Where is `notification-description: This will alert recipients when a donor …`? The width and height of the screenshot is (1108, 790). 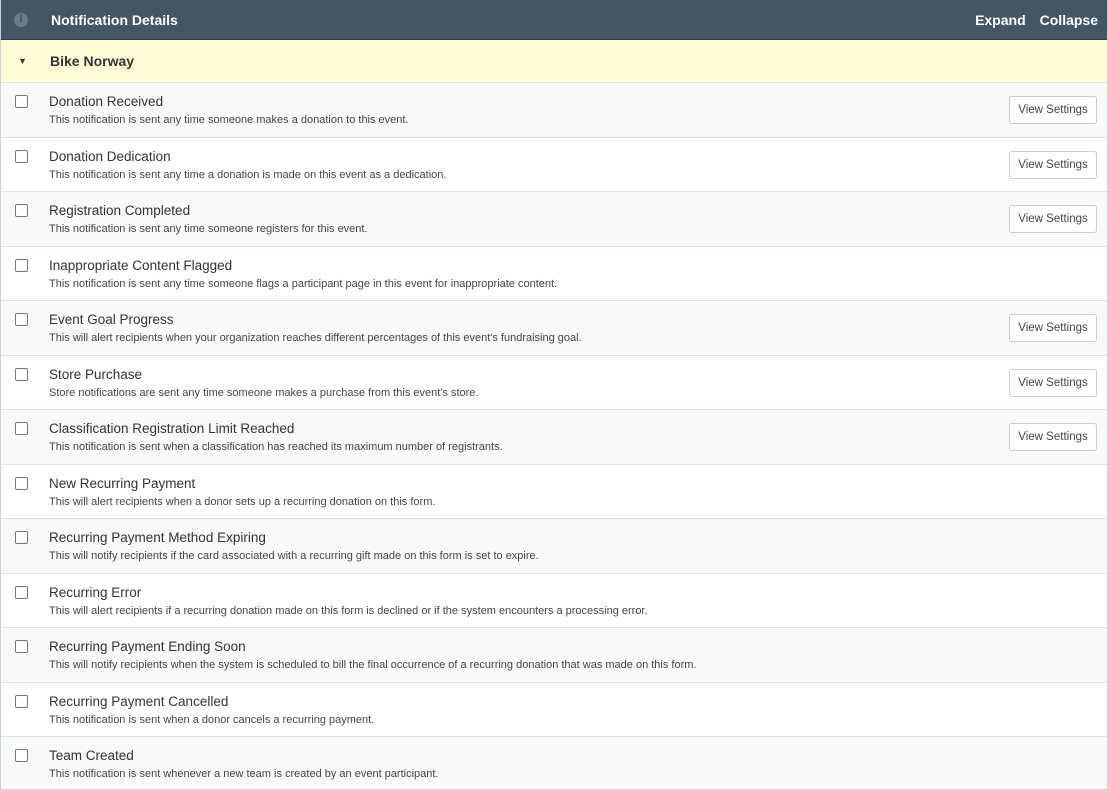
notification-description: This will alert recipients when a donor … is located at coordinates (242, 501).